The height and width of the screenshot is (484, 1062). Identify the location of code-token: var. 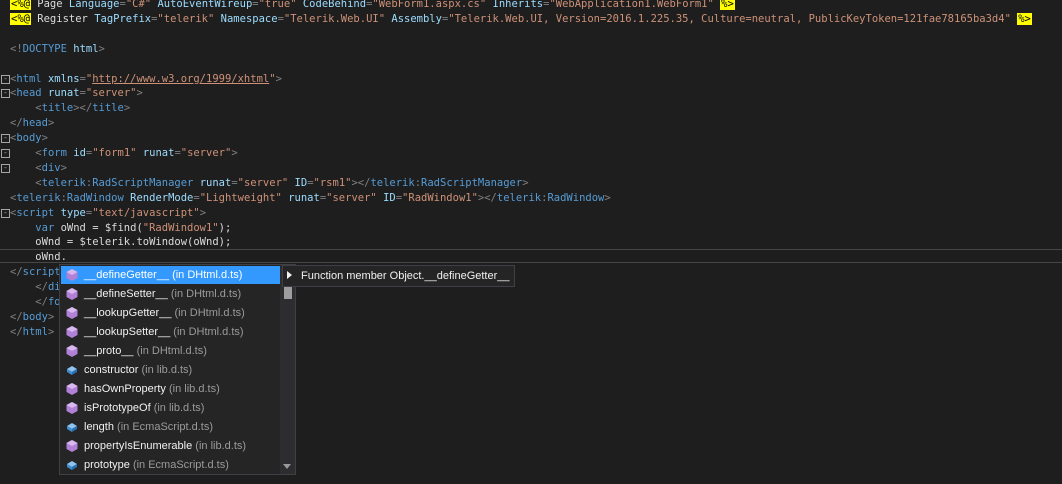
(45, 227).